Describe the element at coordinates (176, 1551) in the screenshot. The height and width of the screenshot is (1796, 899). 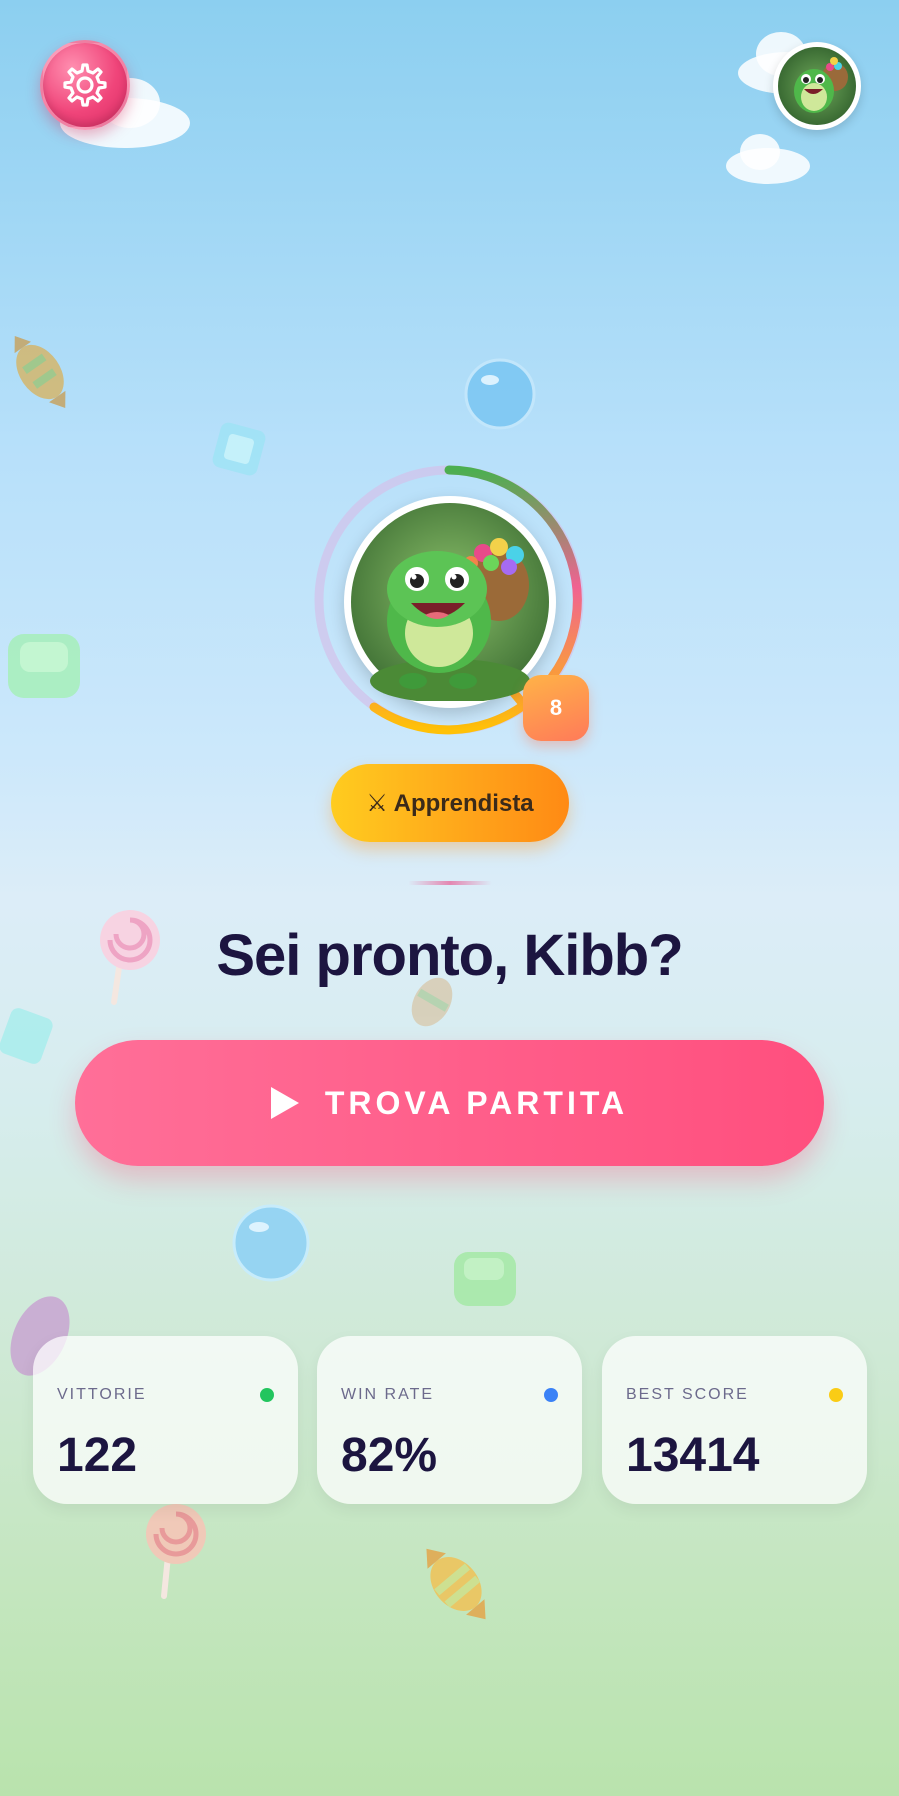
I see `lollipop-decoration` at that location.